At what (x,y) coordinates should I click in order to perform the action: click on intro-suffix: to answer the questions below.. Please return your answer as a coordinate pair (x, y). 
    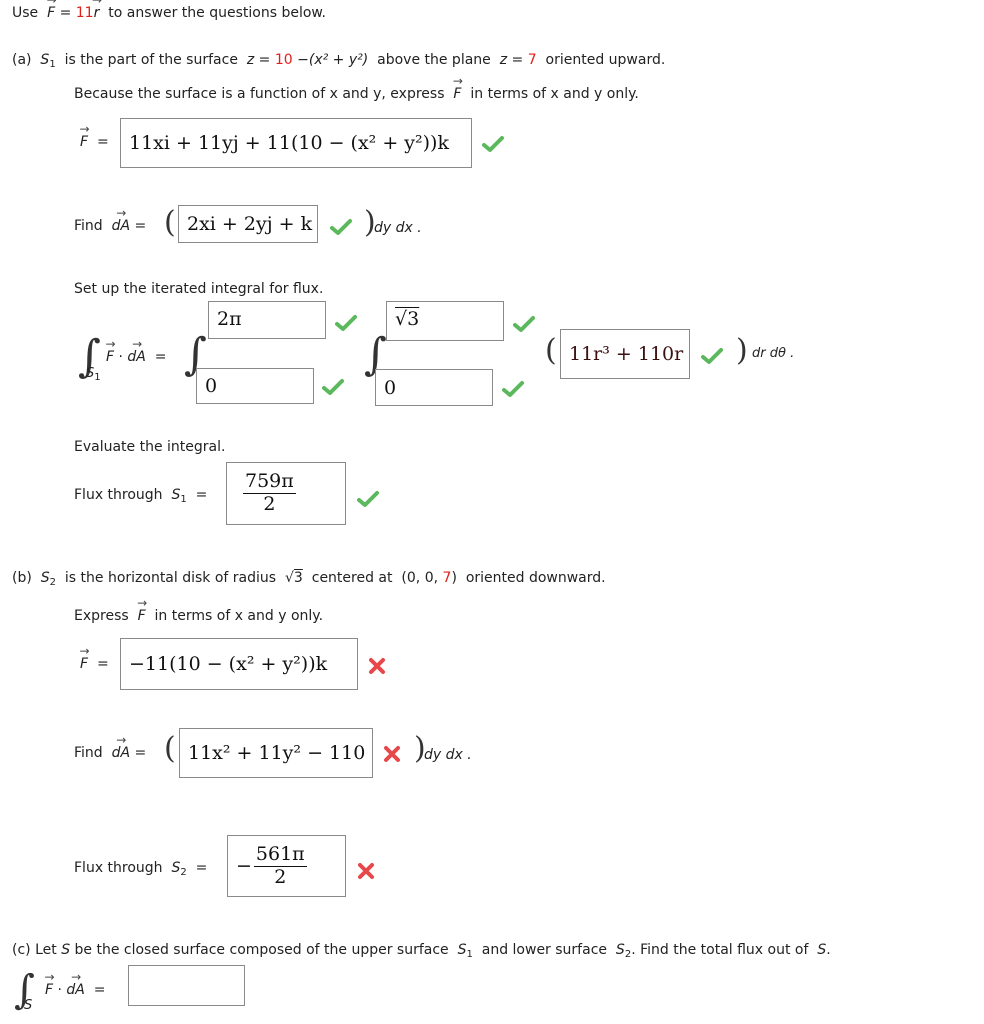
    Looking at the image, I should click on (217, 13).